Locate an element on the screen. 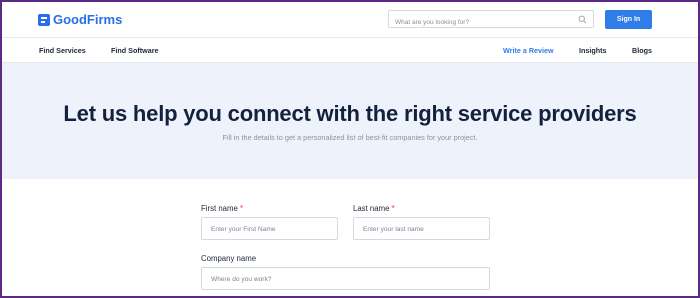 The height and width of the screenshot is (298, 700). last-name-field is located at coordinates (421, 229).